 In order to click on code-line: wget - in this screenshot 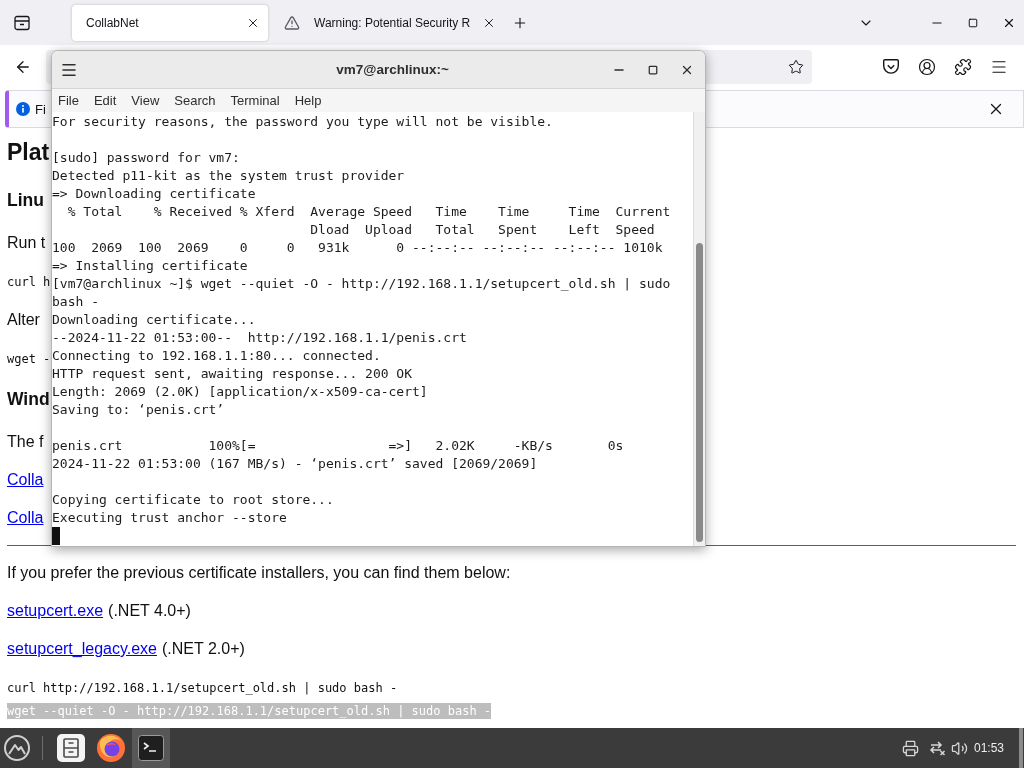, I will do `click(29, 359)`.